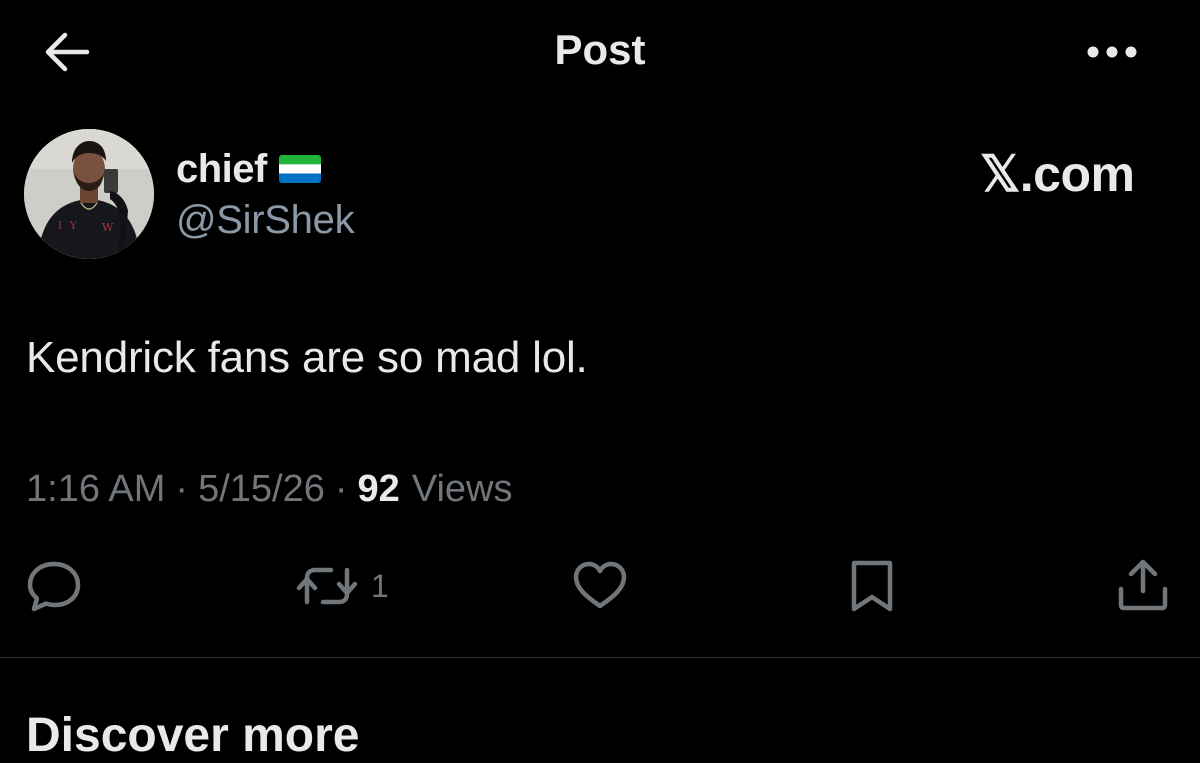  What do you see at coordinates (600, 657) in the screenshot?
I see `section-divider` at bounding box center [600, 657].